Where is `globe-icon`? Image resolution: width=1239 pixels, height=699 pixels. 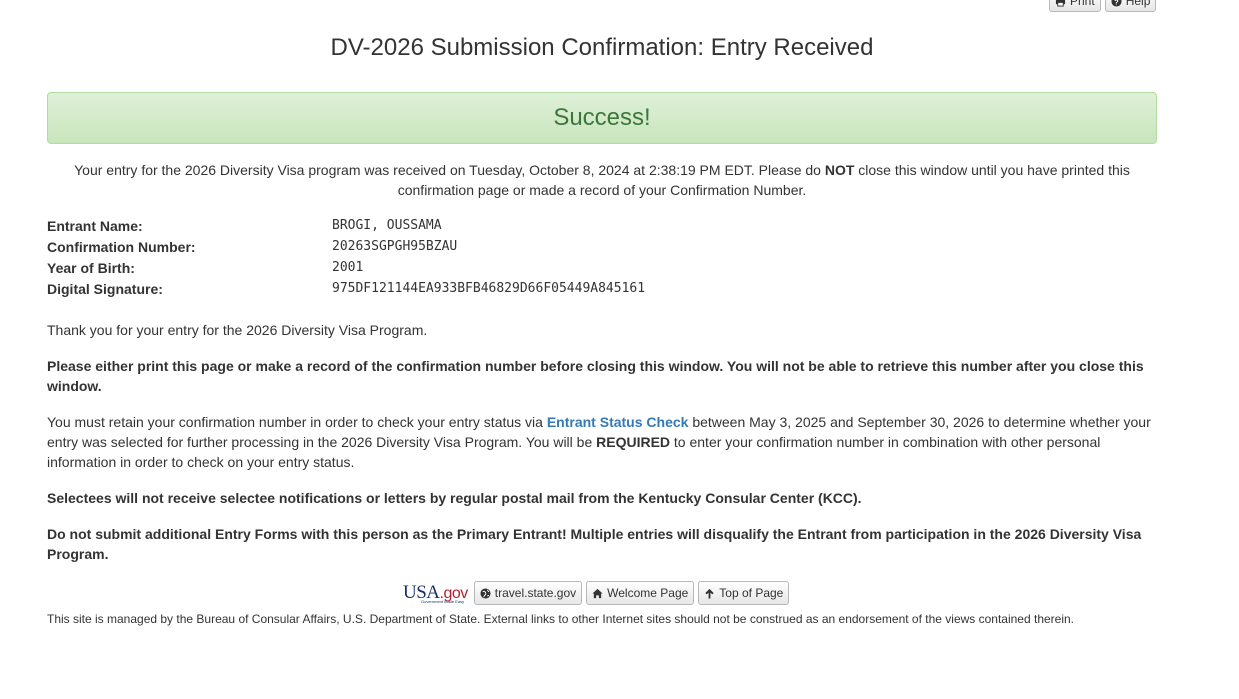 globe-icon is located at coordinates (485, 593).